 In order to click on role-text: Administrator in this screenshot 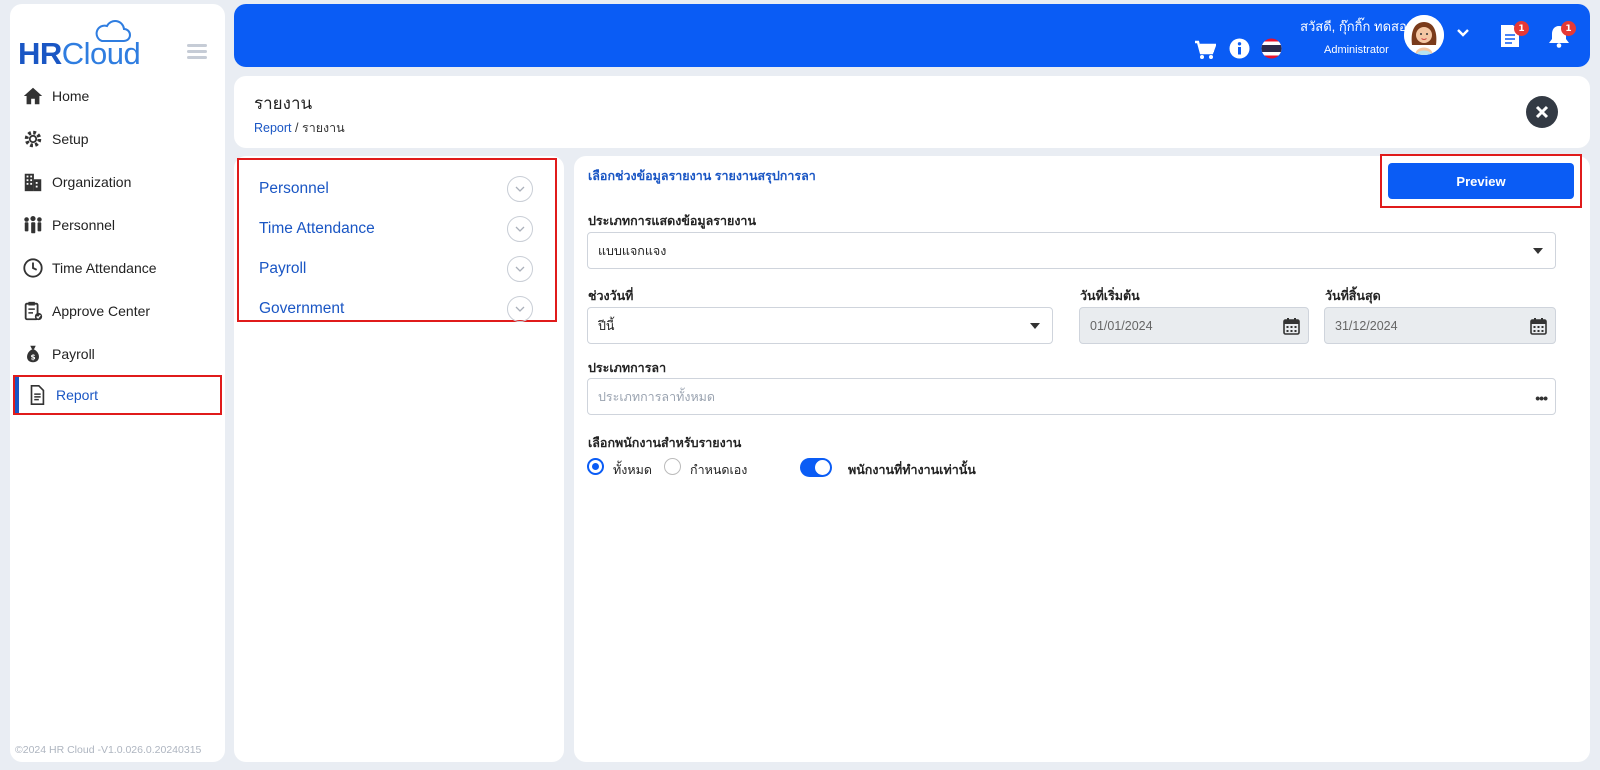, I will do `click(1356, 50)`.